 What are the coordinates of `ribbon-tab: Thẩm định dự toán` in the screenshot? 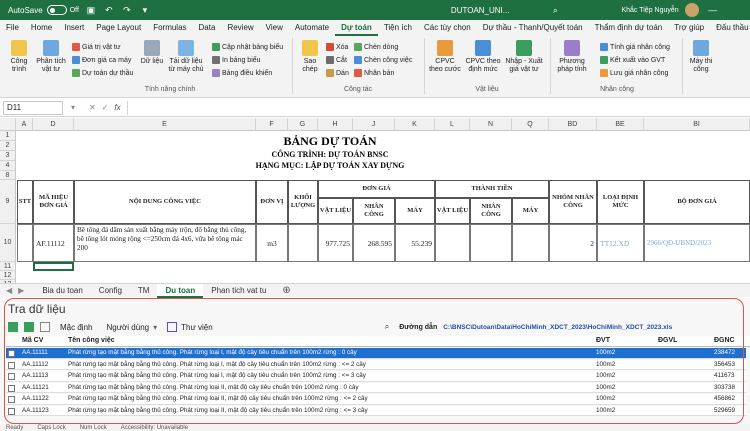 It's located at (629, 28).